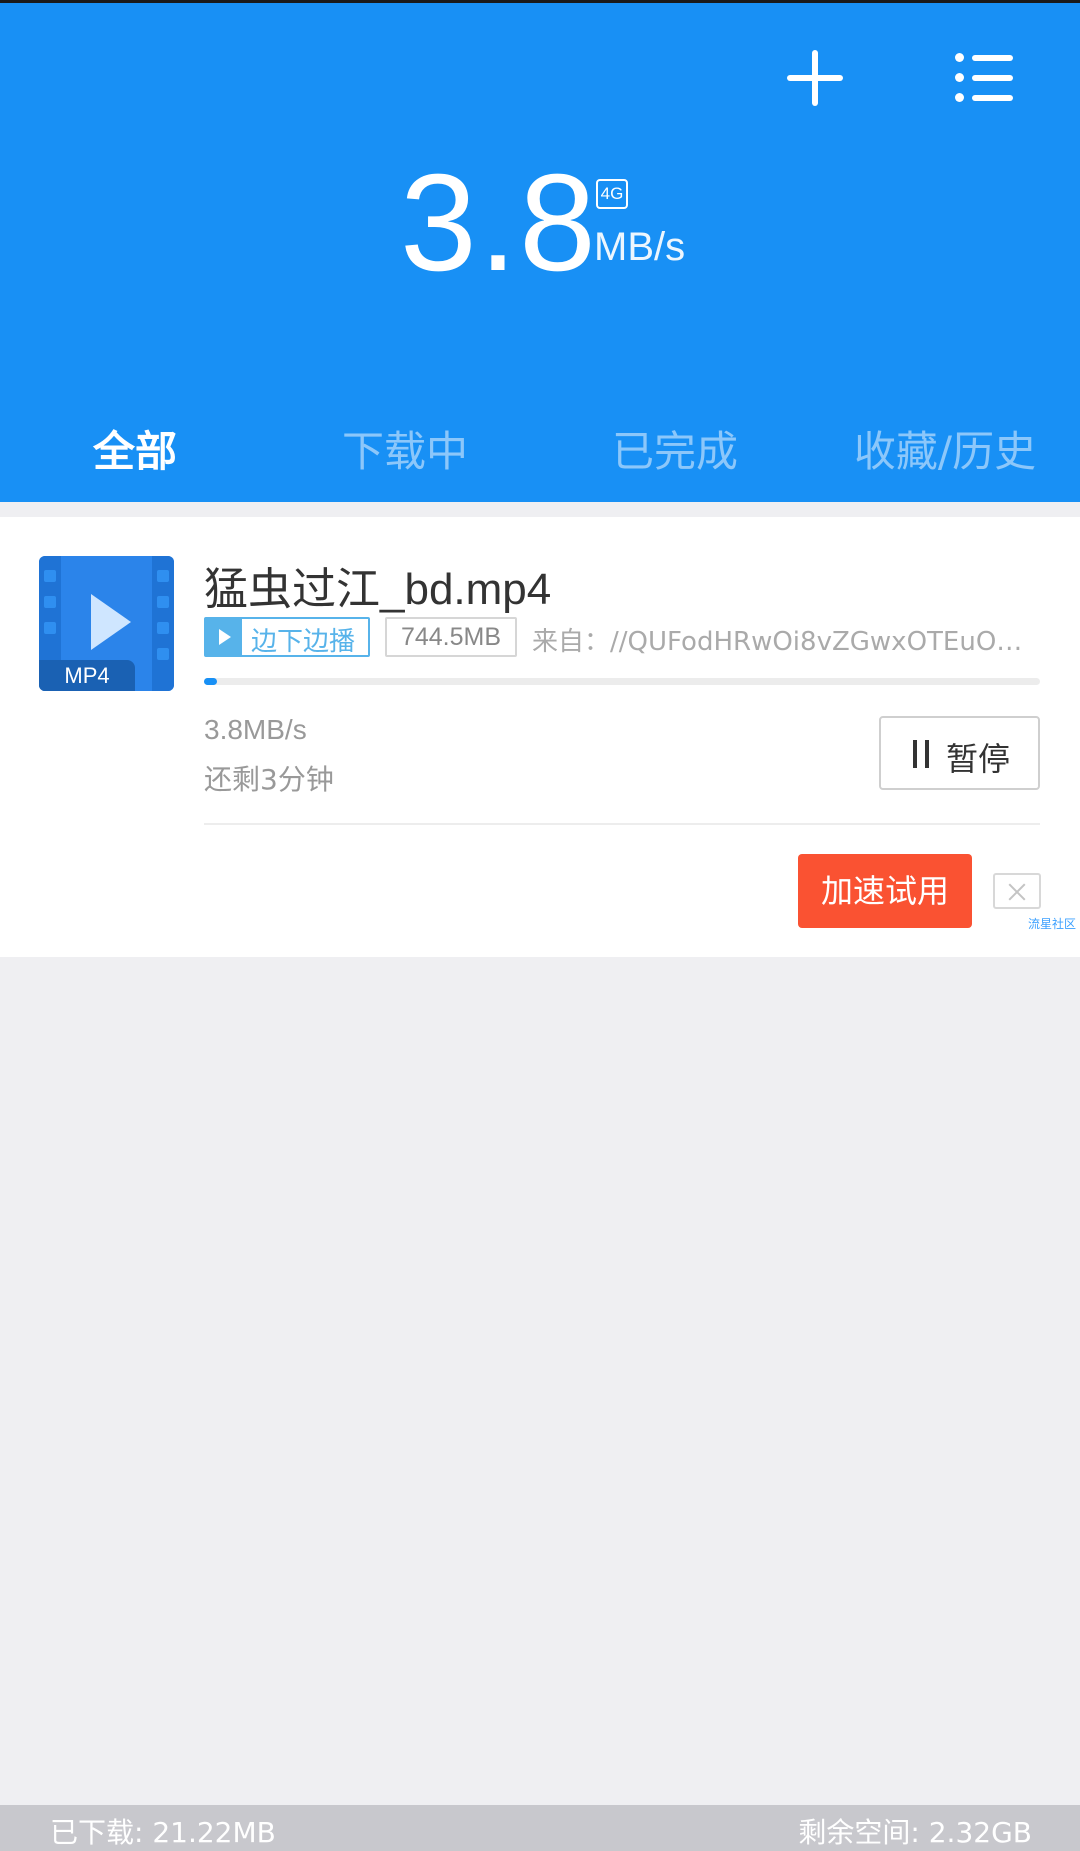  What do you see at coordinates (1052, 924) in the screenshot?
I see `watermark-text: 流星社区` at bounding box center [1052, 924].